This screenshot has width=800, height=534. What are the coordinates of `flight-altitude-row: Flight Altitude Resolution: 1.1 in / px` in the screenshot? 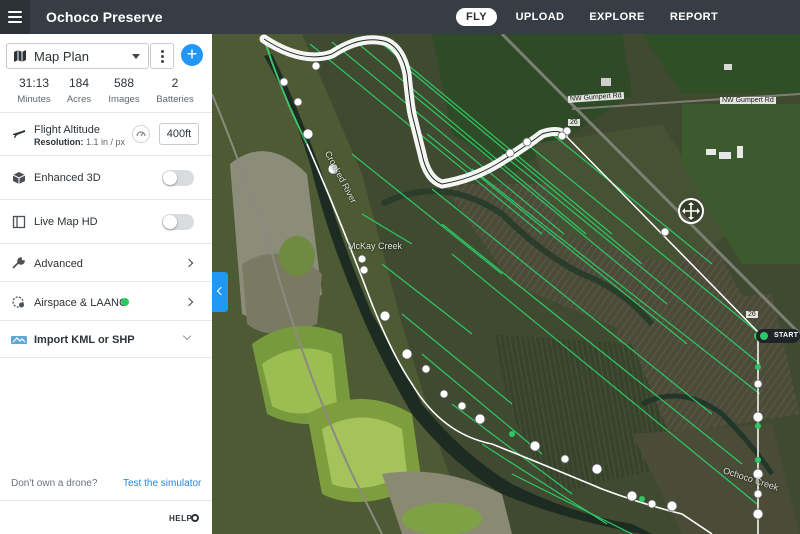 It's located at (106, 133).